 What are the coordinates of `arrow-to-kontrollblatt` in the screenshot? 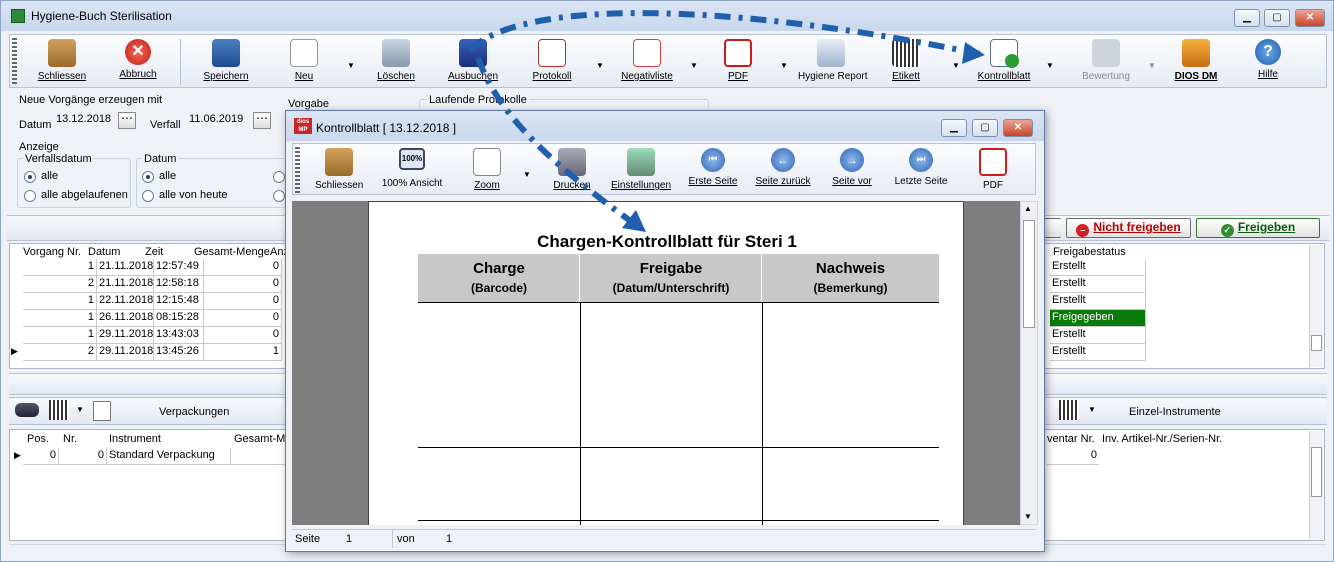 It's located at (726, 34).